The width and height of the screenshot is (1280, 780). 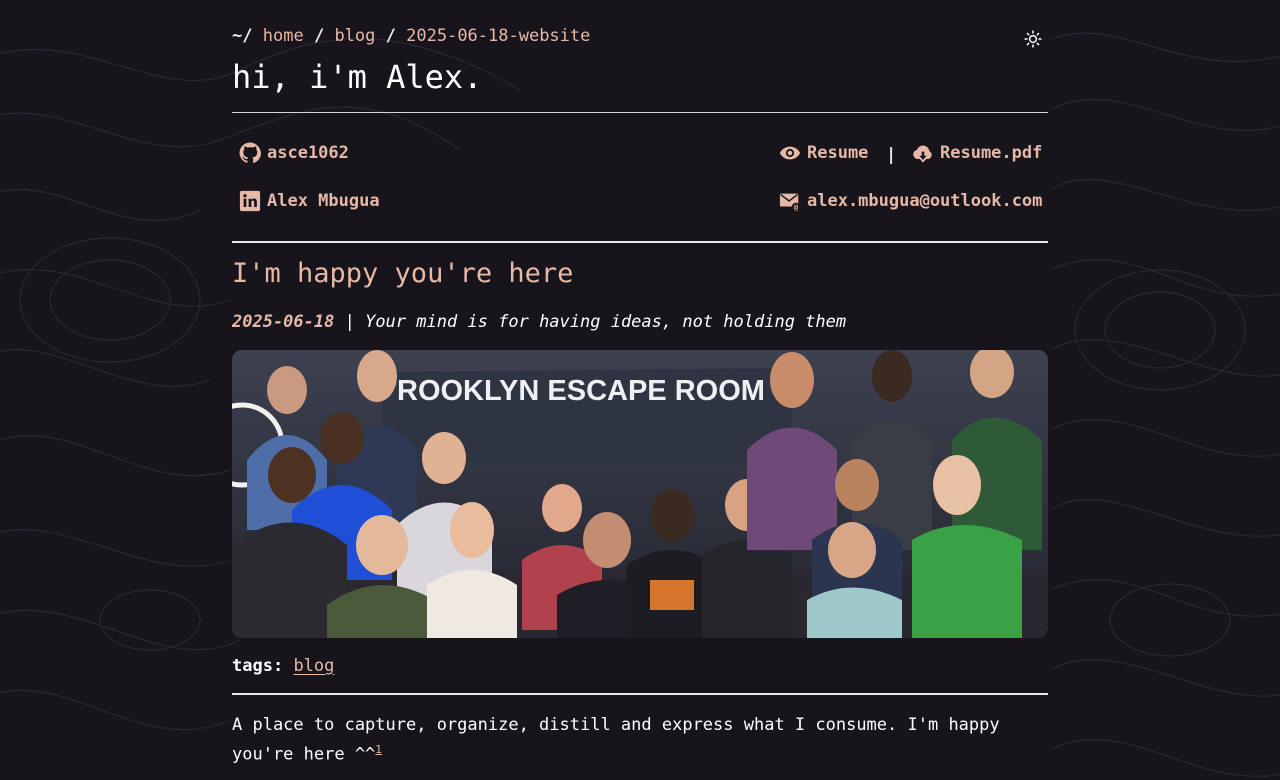 I want to click on github-username: asce1062, so click(x=308, y=153).